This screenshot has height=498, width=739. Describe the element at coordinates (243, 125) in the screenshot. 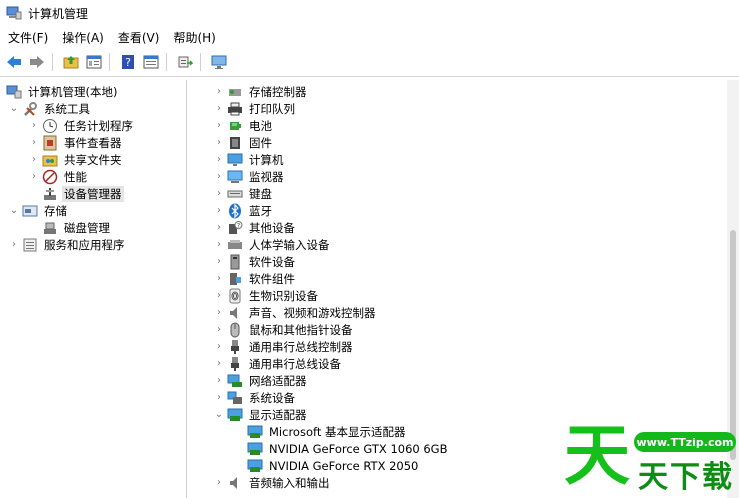

I see `device-category: › 电池` at that location.